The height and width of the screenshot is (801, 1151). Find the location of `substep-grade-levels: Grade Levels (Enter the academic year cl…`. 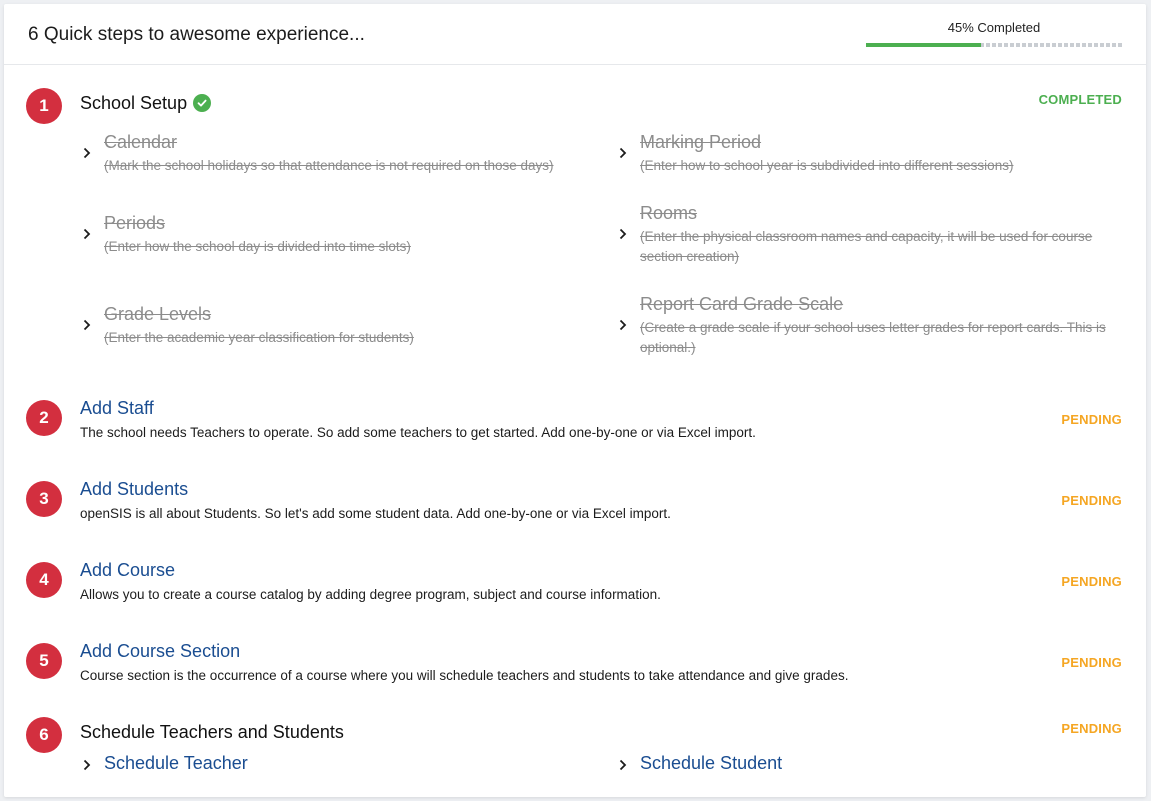

substep-grade-levels: Grade Levels (Enter the academic year cl… is located at coordinates (330, 327).